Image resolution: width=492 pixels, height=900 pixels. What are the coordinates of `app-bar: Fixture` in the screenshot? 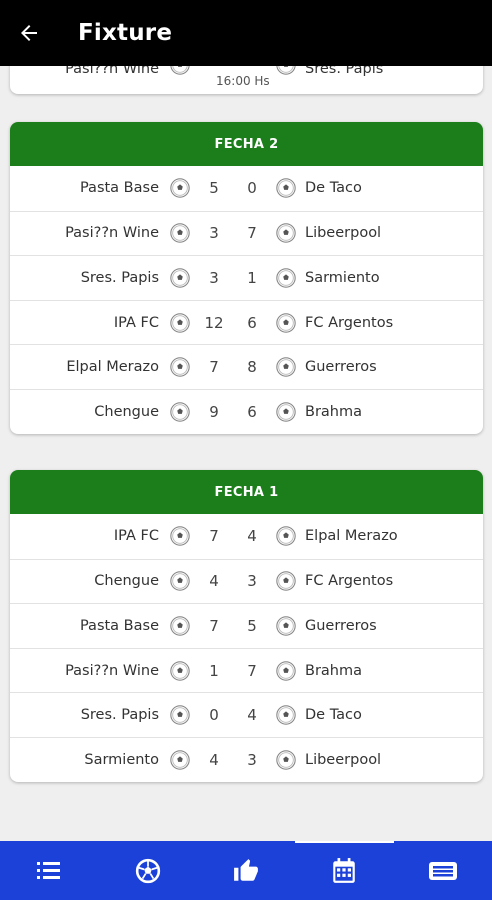 It's located at (246, 33).